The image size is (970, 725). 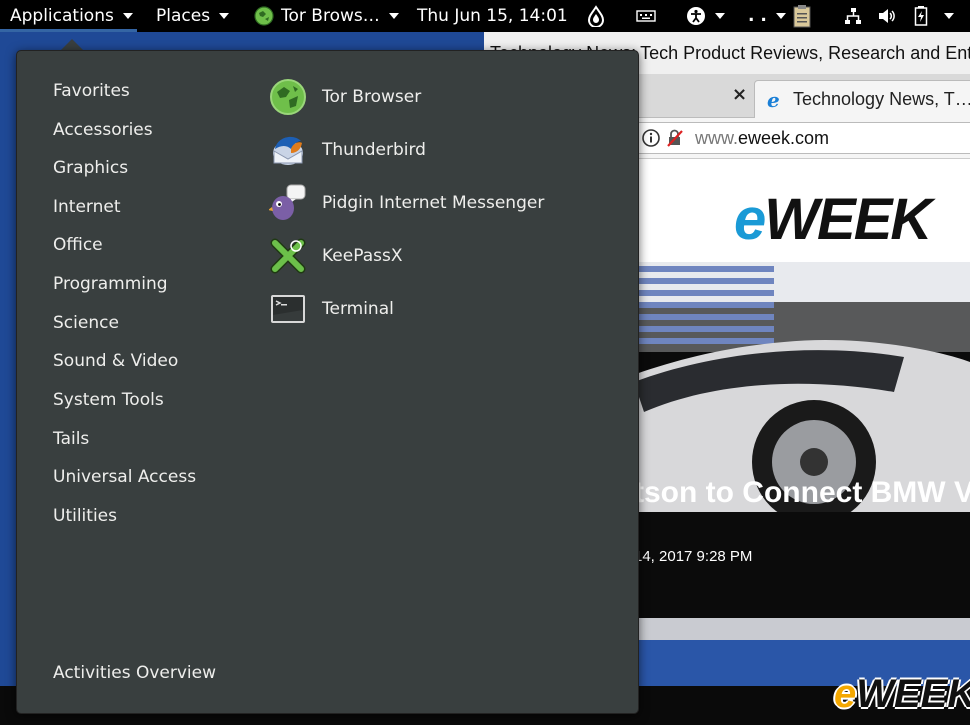 I want to click on app-label: Pidgin Internet Messenger, so click(x=433, y=203).